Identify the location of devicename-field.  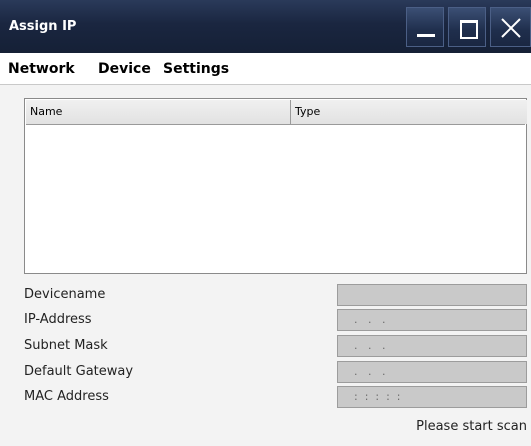
(432, 295).